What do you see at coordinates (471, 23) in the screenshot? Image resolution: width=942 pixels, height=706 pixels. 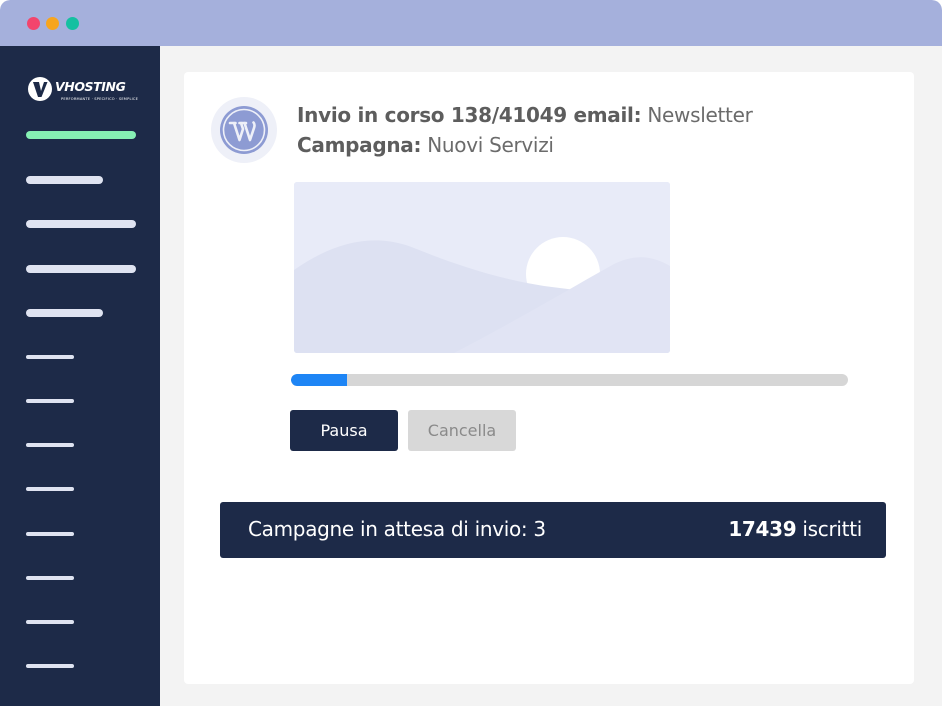 I see `title-bar` at bounding box center [471, 23].